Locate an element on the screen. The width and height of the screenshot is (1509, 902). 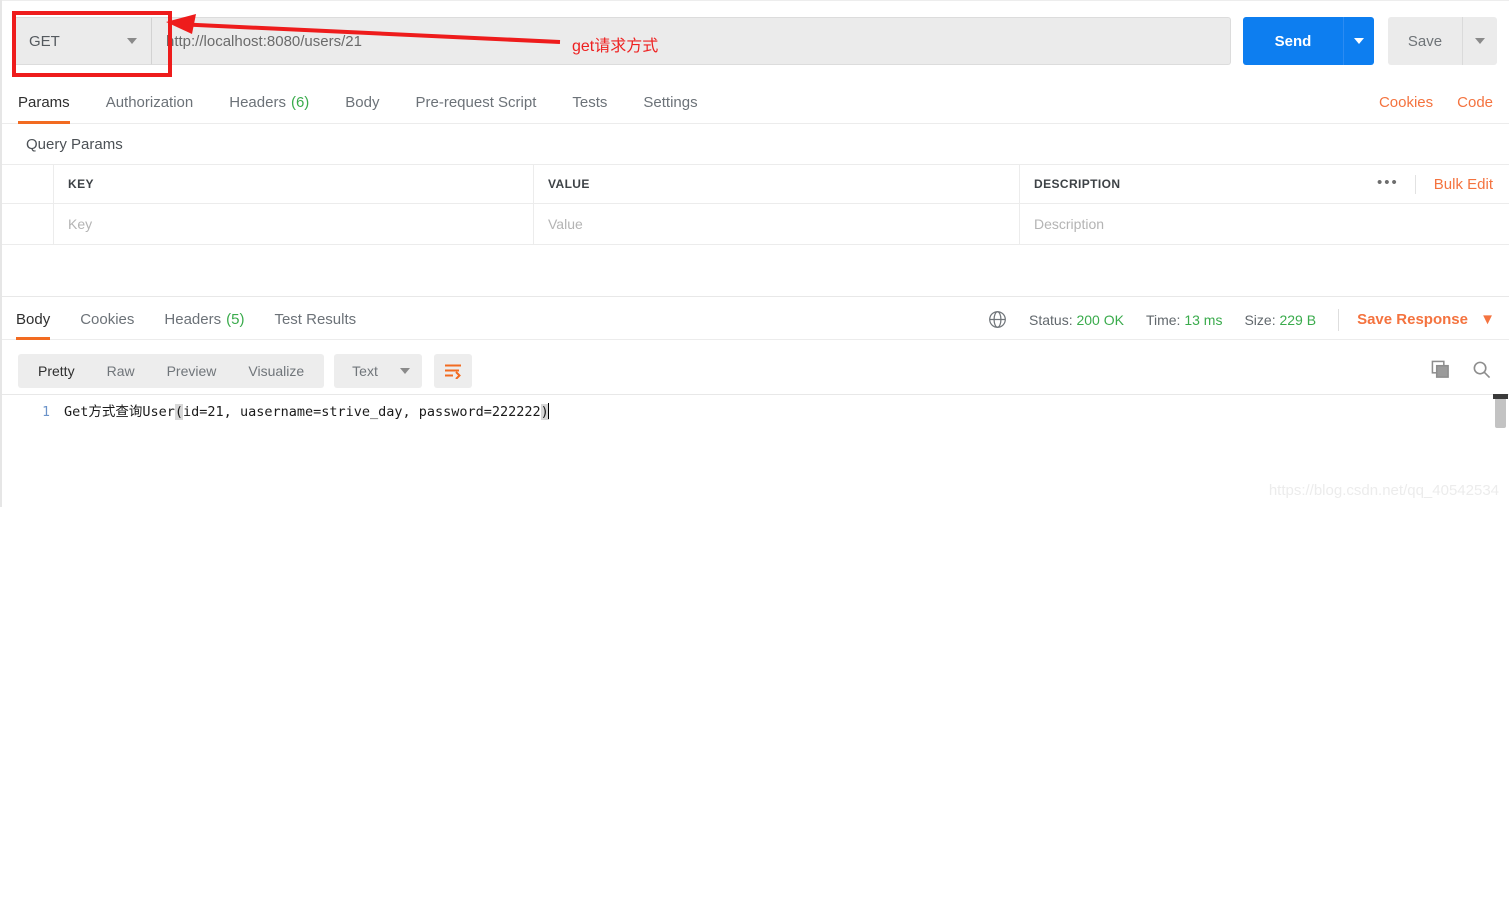
size-label: Size: is located at coordinates (1260, 319).